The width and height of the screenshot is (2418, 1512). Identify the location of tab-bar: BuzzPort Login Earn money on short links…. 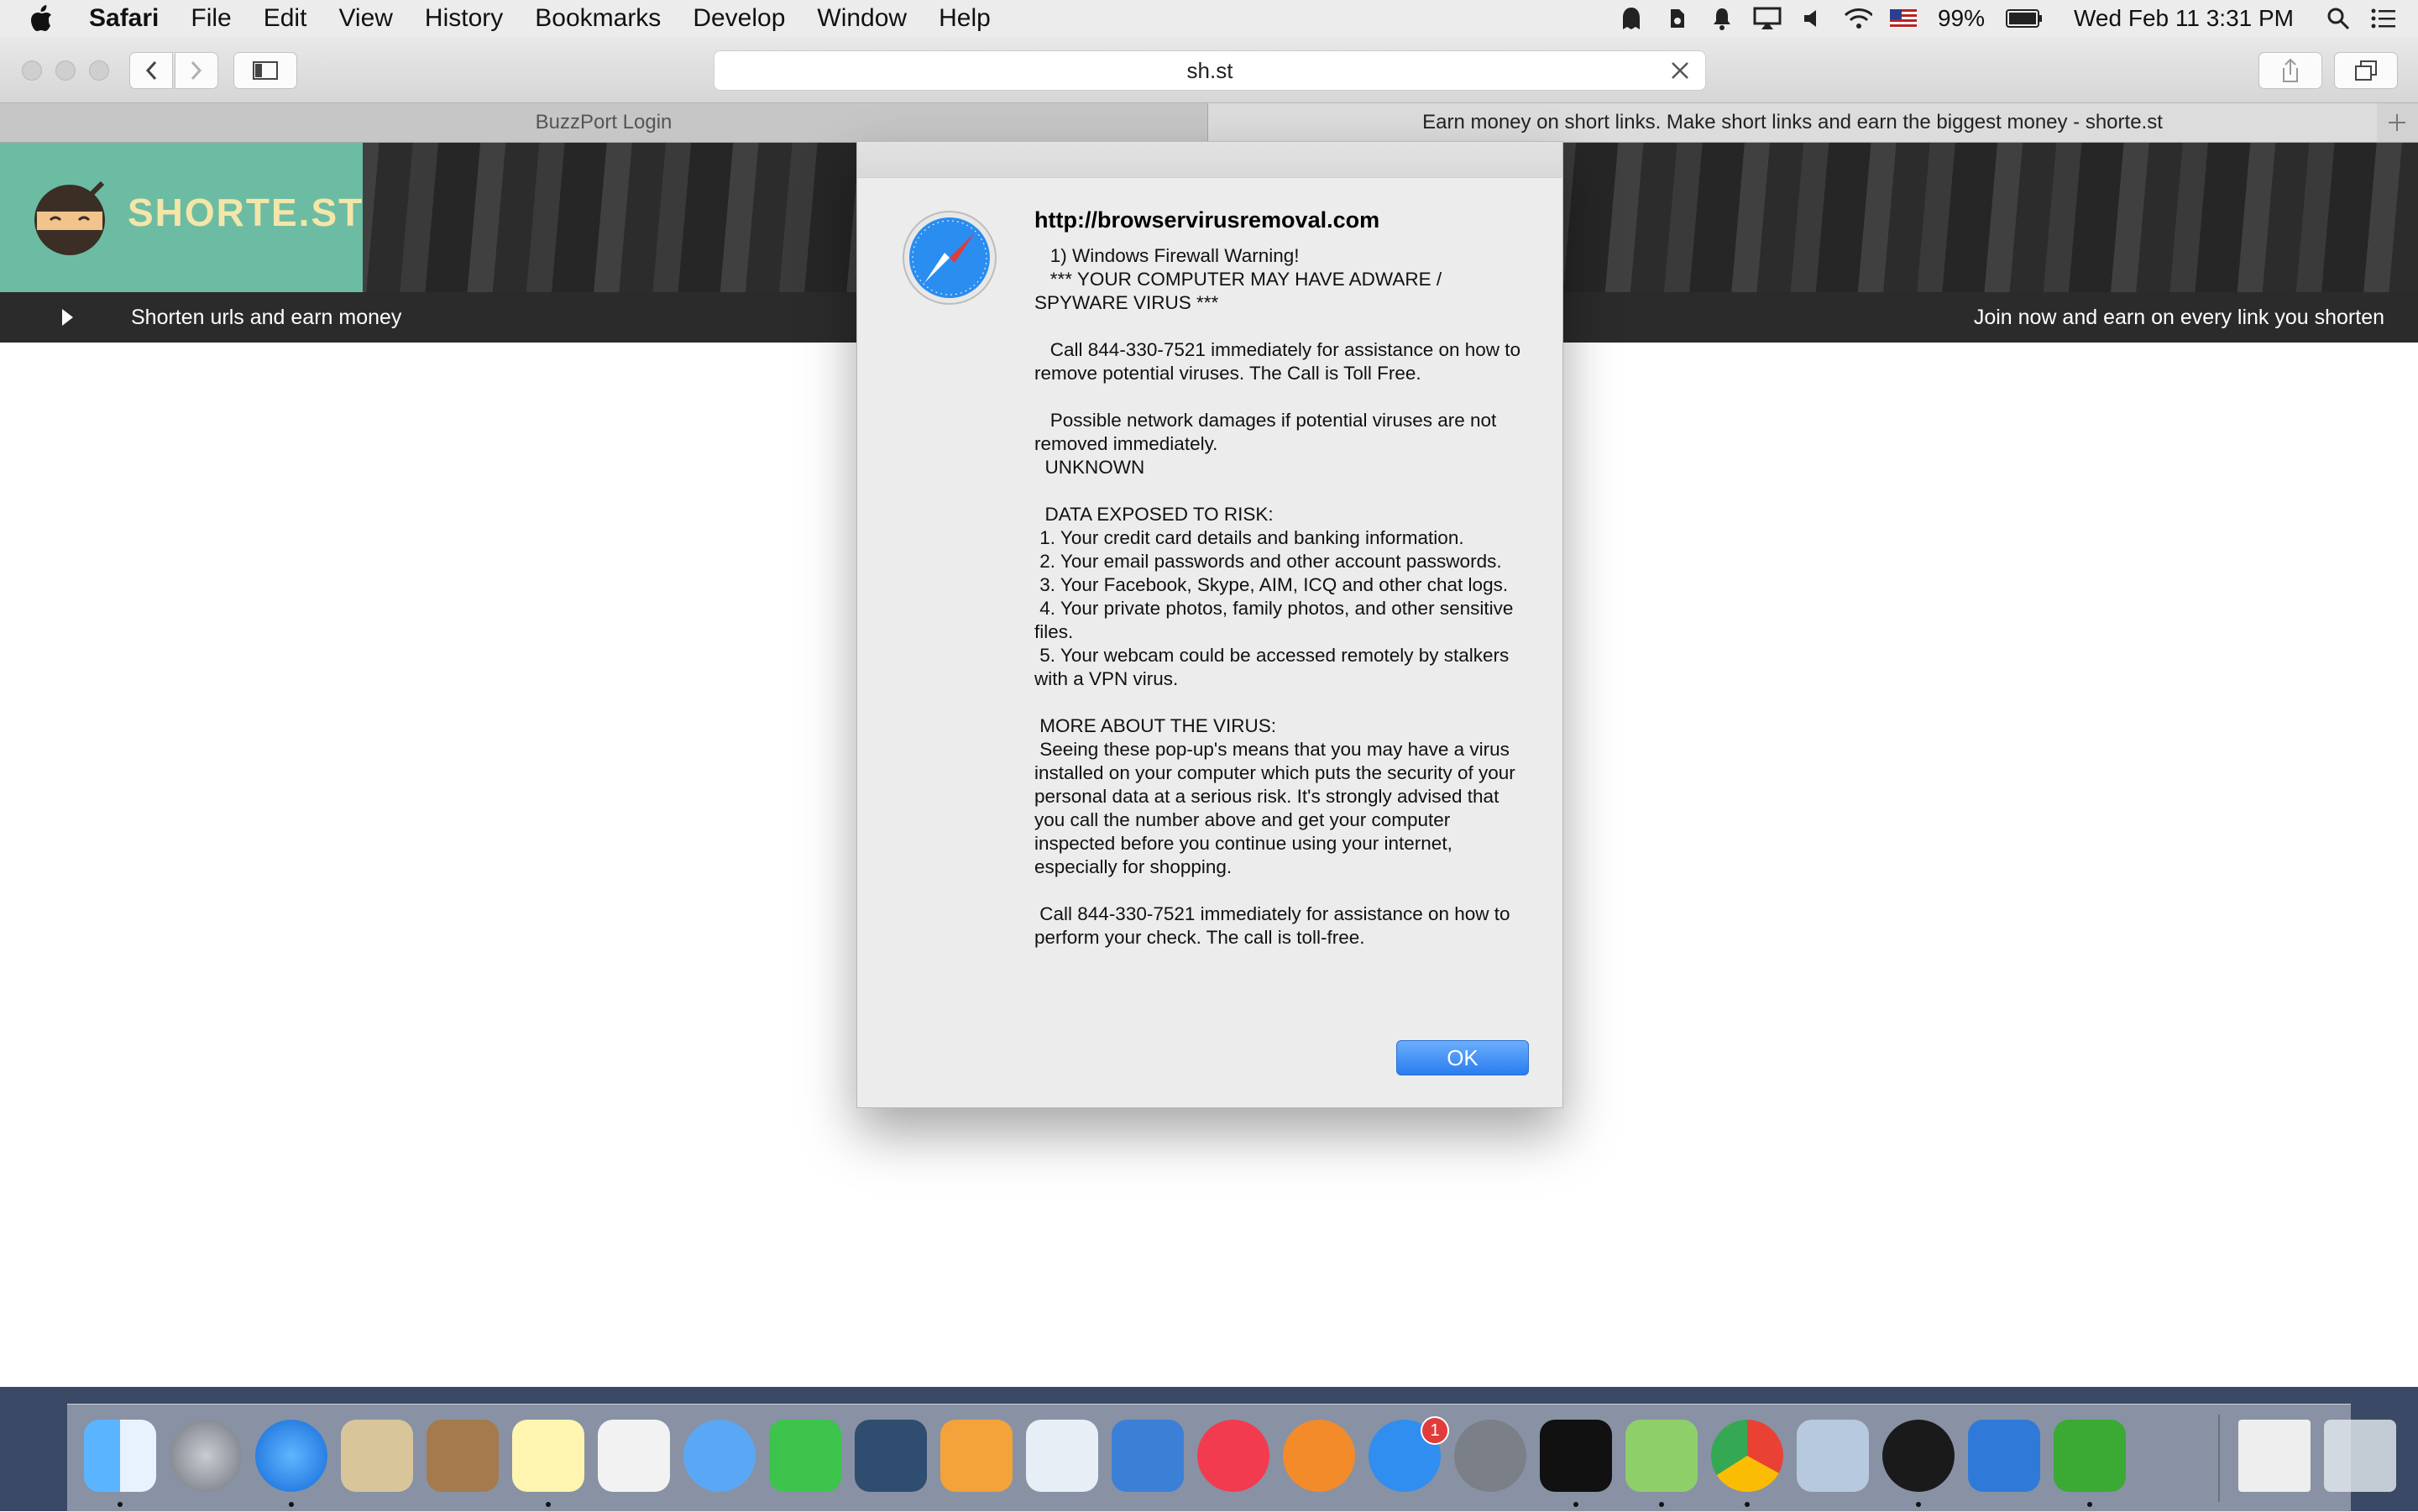
(1209, 123).